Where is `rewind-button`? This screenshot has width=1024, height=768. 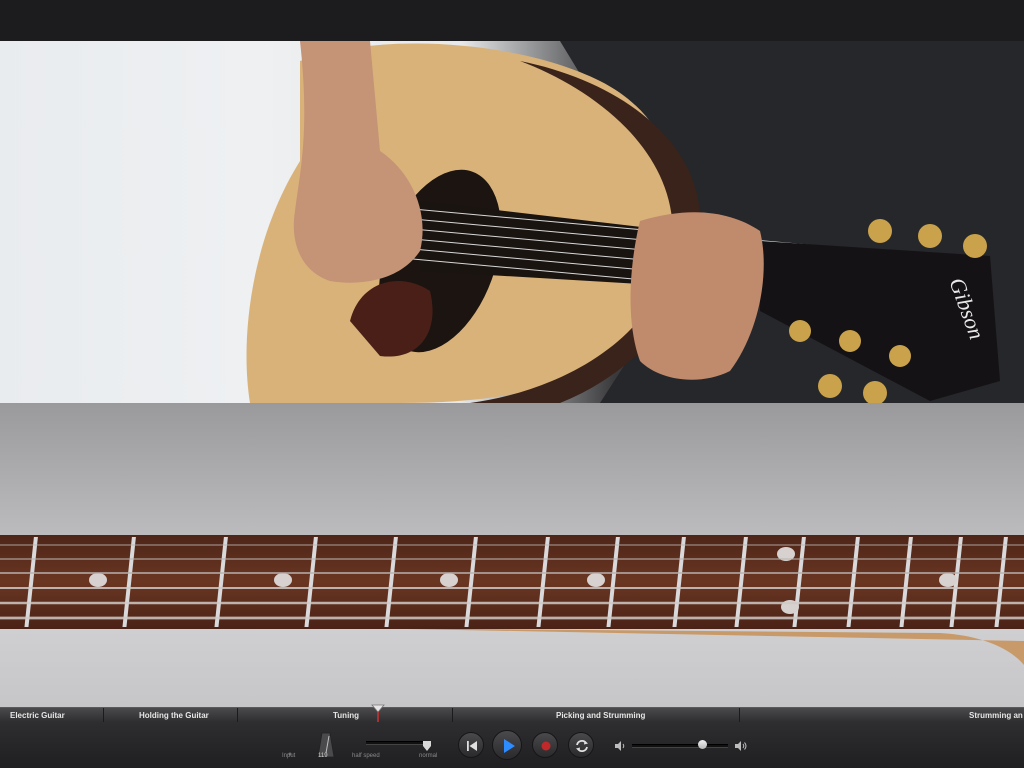
rewind-button is located at coordinates (471, 745).